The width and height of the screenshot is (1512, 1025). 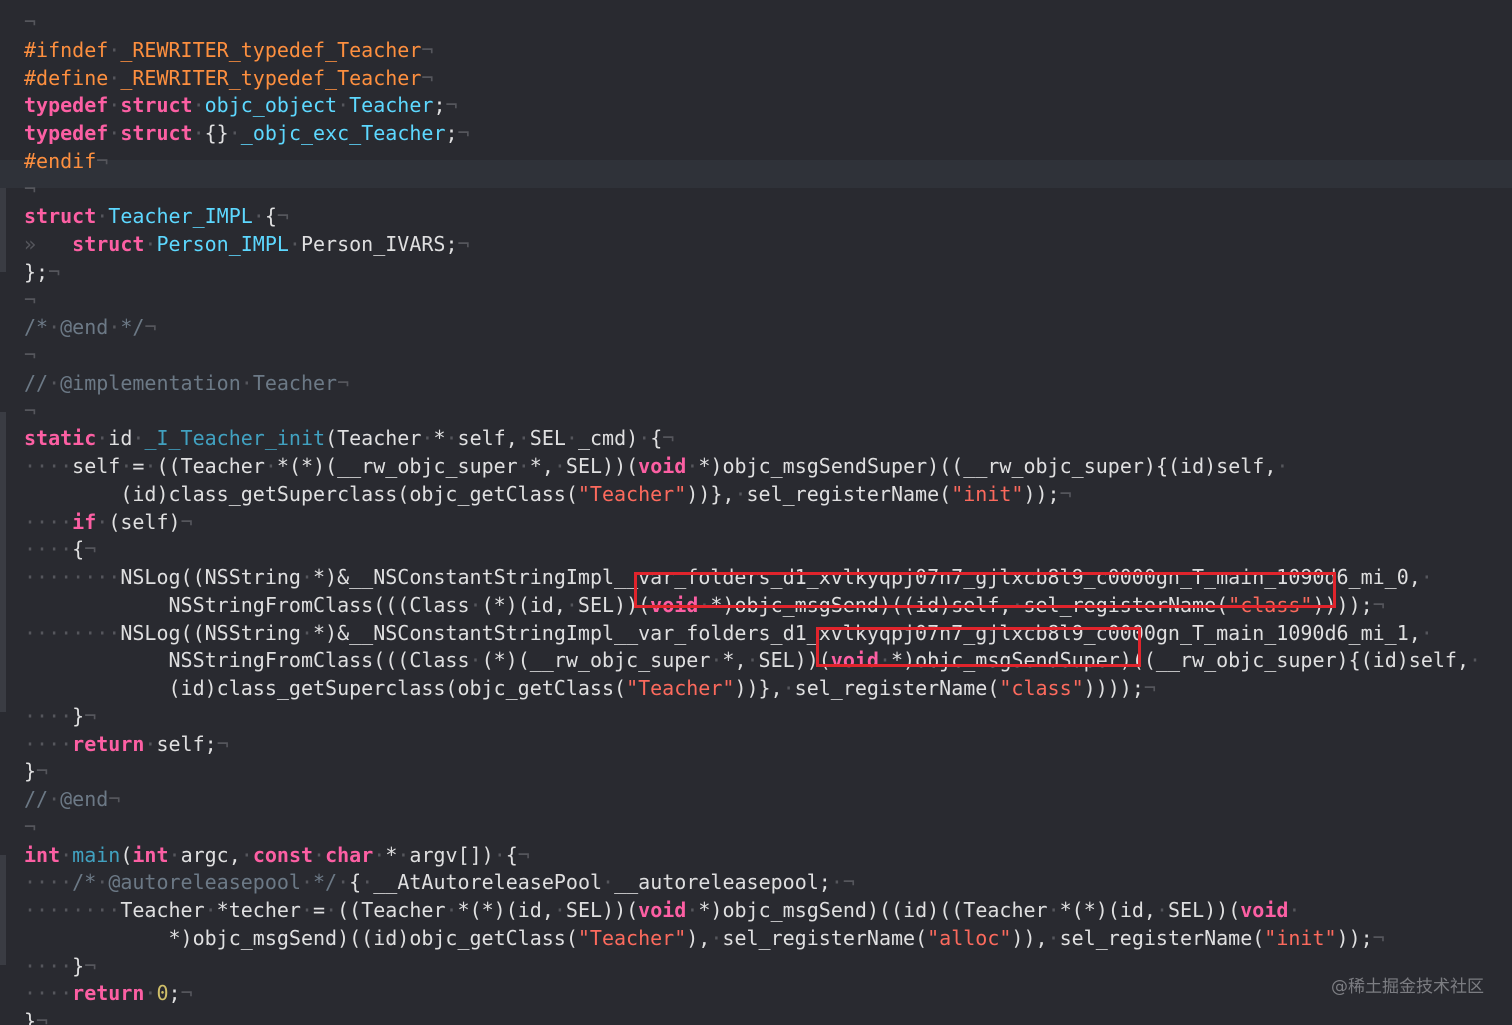 I want to click on code-line: #endif¬, so click(x=66, y=161).